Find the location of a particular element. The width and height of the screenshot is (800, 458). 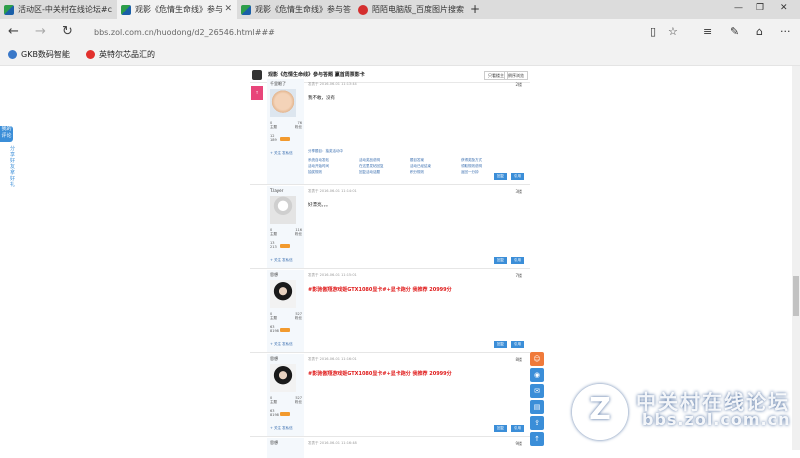

post-actions: 回复 引用 is located at coordinates (507, 176).